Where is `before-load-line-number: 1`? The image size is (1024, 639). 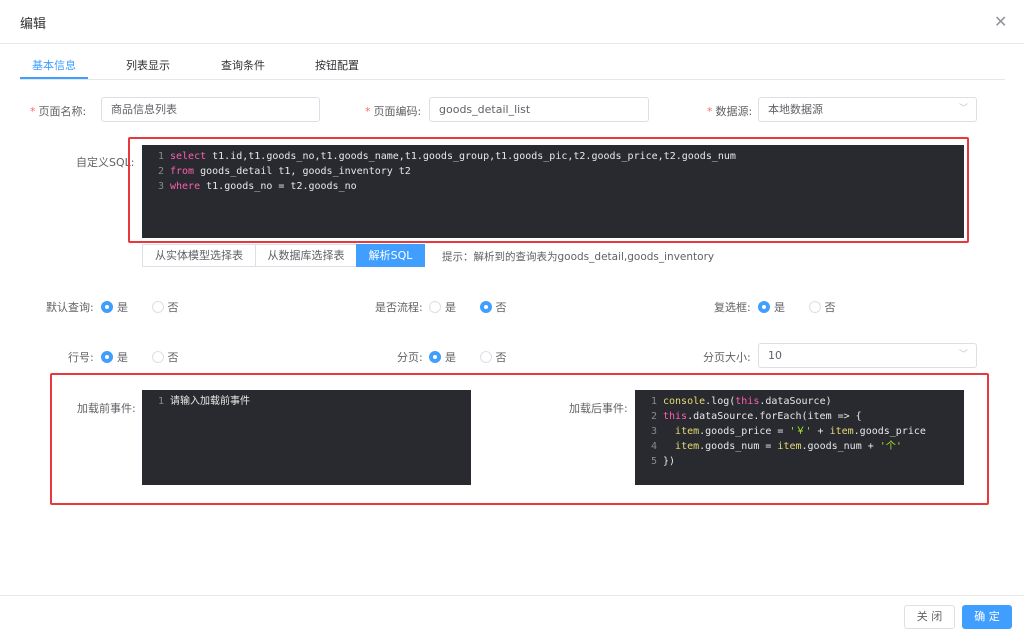
before-load-line-number: 1 is located at coordinates (160, 401).